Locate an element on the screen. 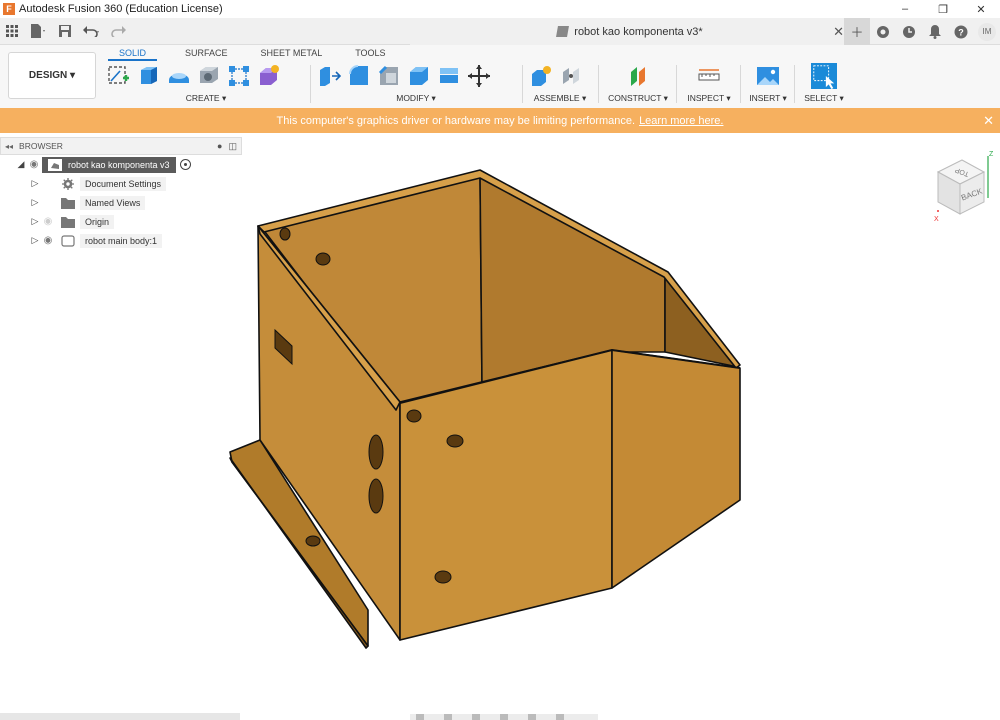  insert-menu: INSERT ▾ is located at coordinates (768, 98).